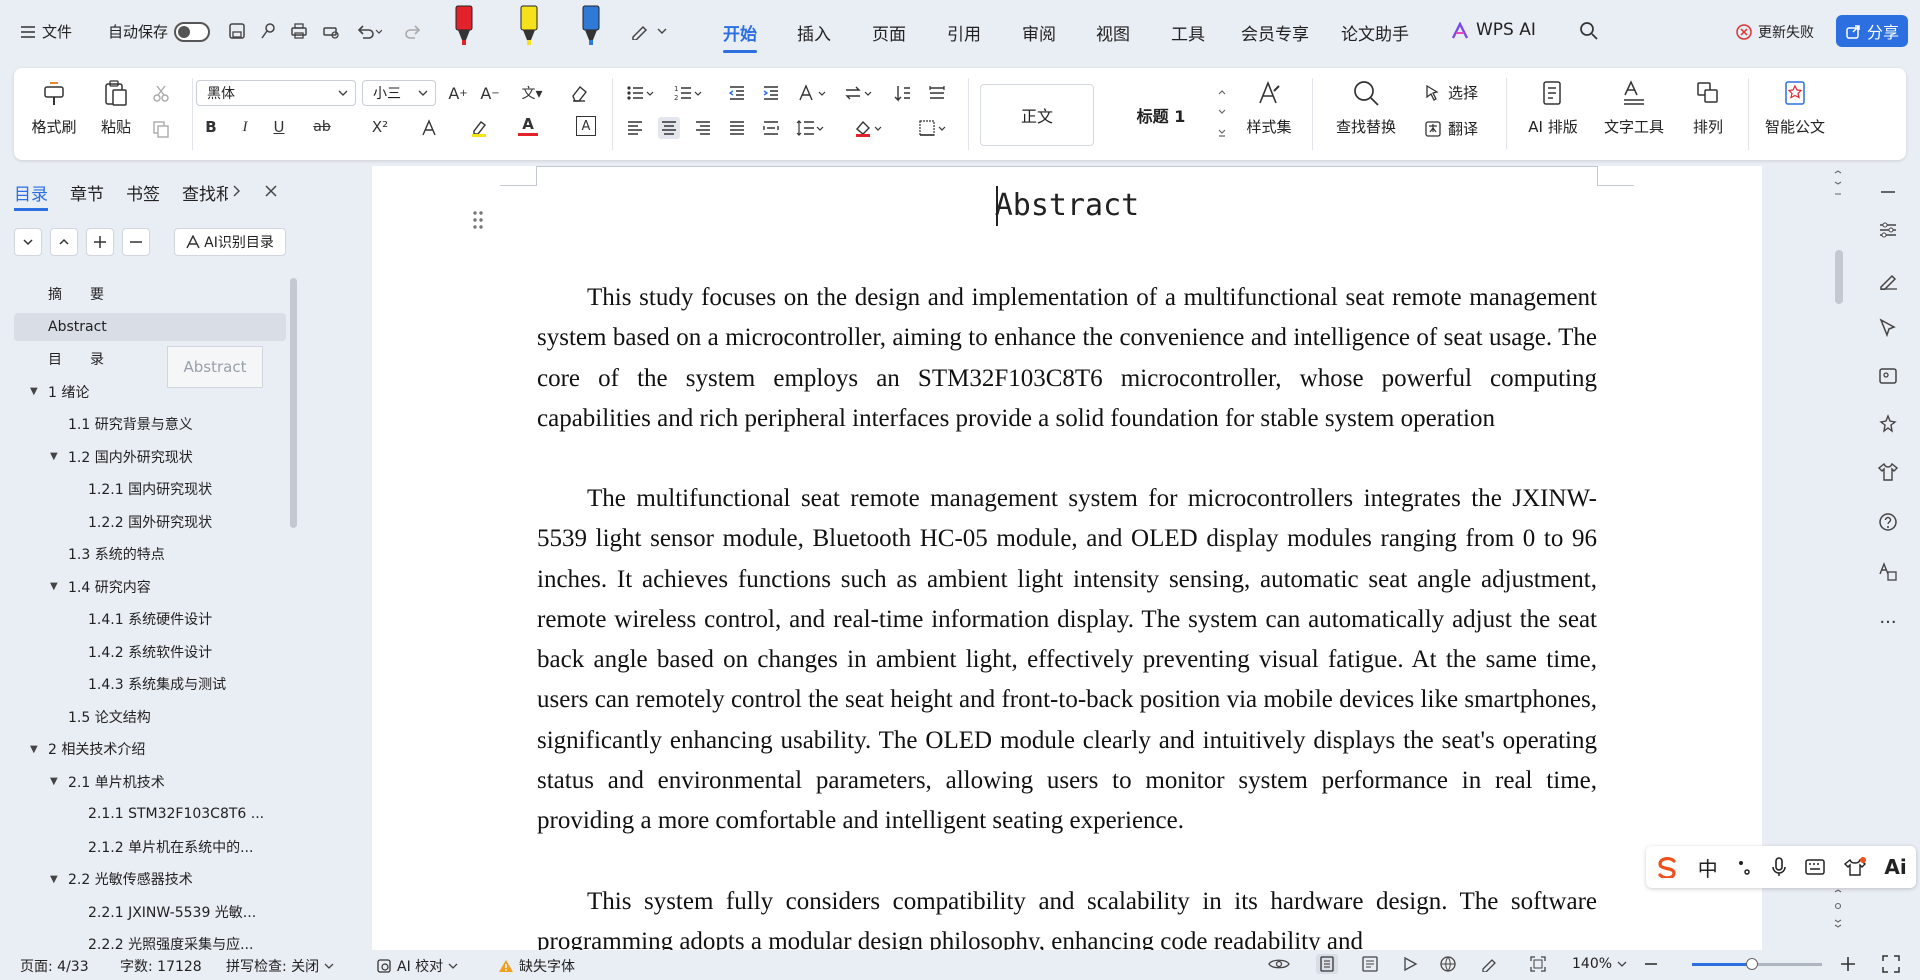 The height and width of the screenshot is (980, 1920). Describe the element at coordinates (150, 587) in the screenshot. I see `toc-item: ▼ 1.4 研究内容` at that location.